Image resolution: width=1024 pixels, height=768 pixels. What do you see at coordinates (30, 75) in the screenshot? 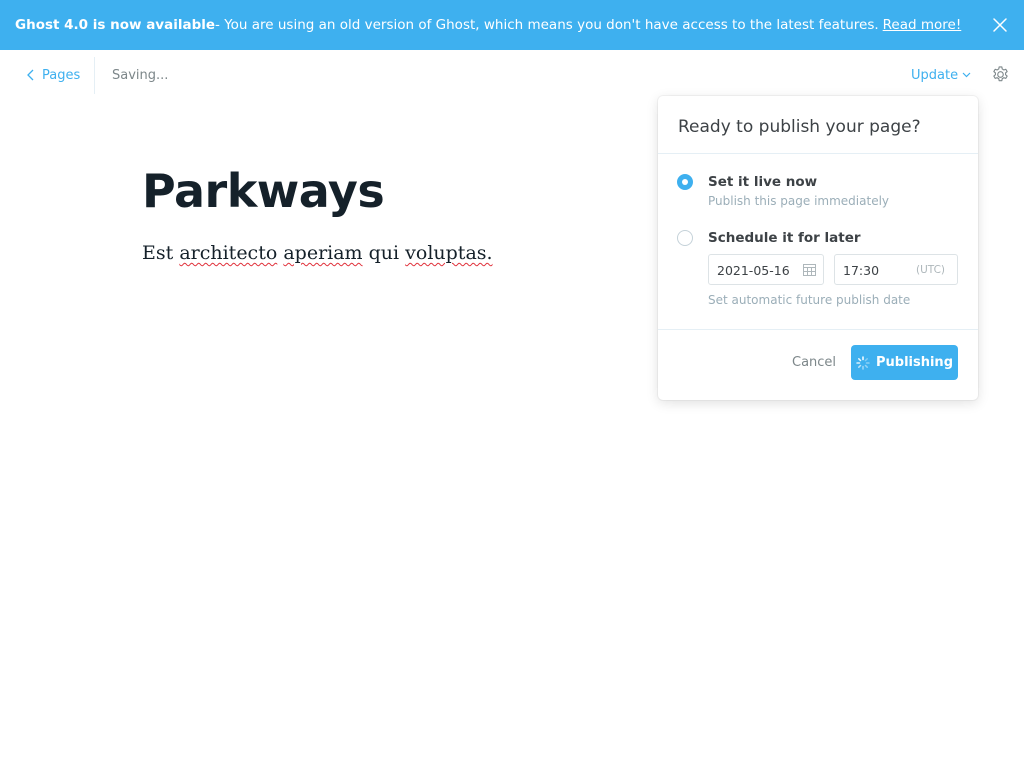
I see `chevron-left-icon` at bounding box center [30, 75].